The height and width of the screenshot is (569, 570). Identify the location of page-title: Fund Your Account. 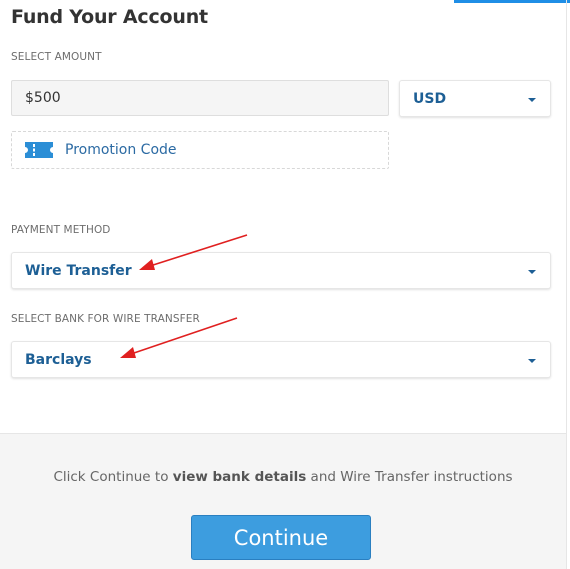
(109, 17).